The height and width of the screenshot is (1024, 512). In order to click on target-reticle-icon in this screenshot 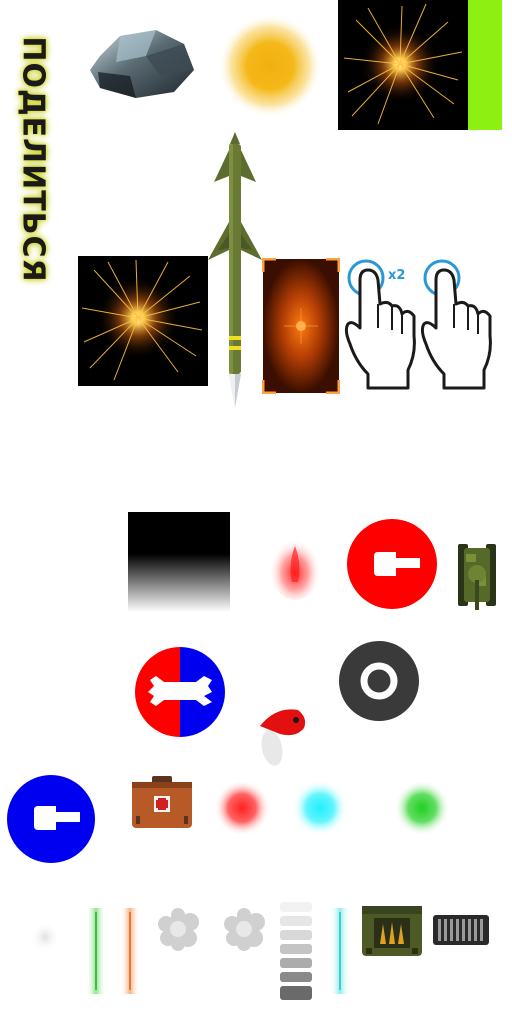, I will do `click(301, 326)`.